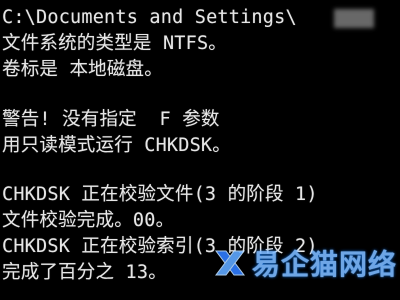 This screenshot has height=300, width=400. I want to click on console-line-stage1: CHKDSK 正在校验文件(3 的阶段 1), so click(160, 194).